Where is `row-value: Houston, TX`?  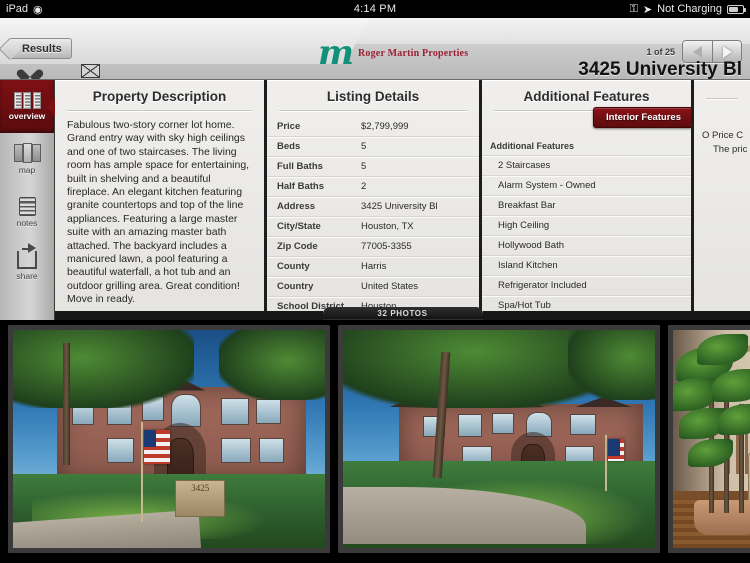
row-value: Houston, TX is located at coordinates (387, 226).